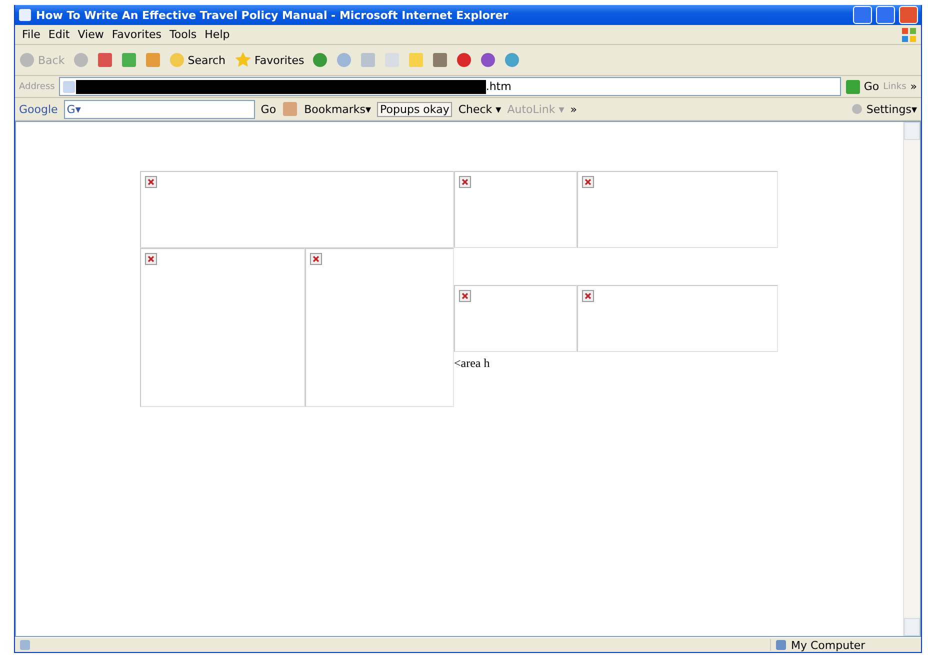 The height and width of the screenshot is (655, 928). I want to click on google-search-field: G▾, so click(159, 109).